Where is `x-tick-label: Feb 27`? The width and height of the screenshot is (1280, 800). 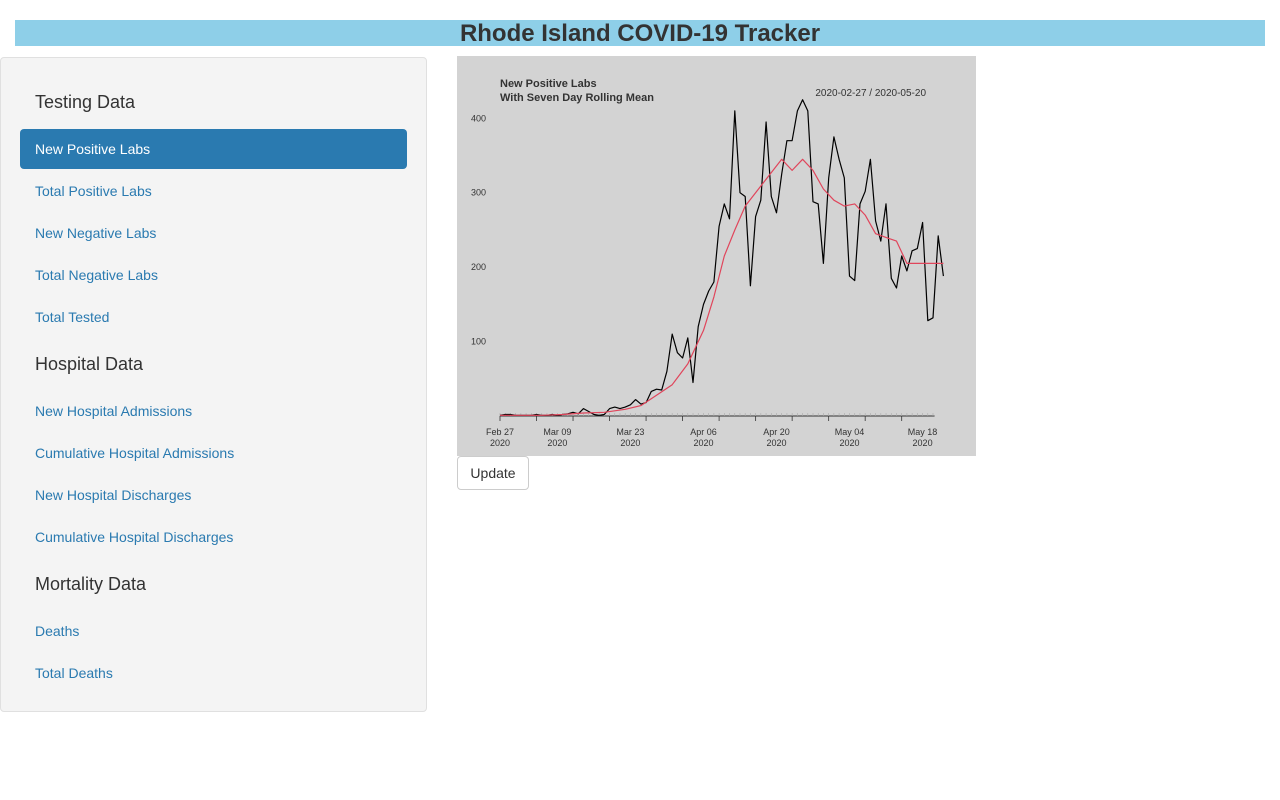
x-tick-label: Feb 27 is located at coordinates (500, 432).